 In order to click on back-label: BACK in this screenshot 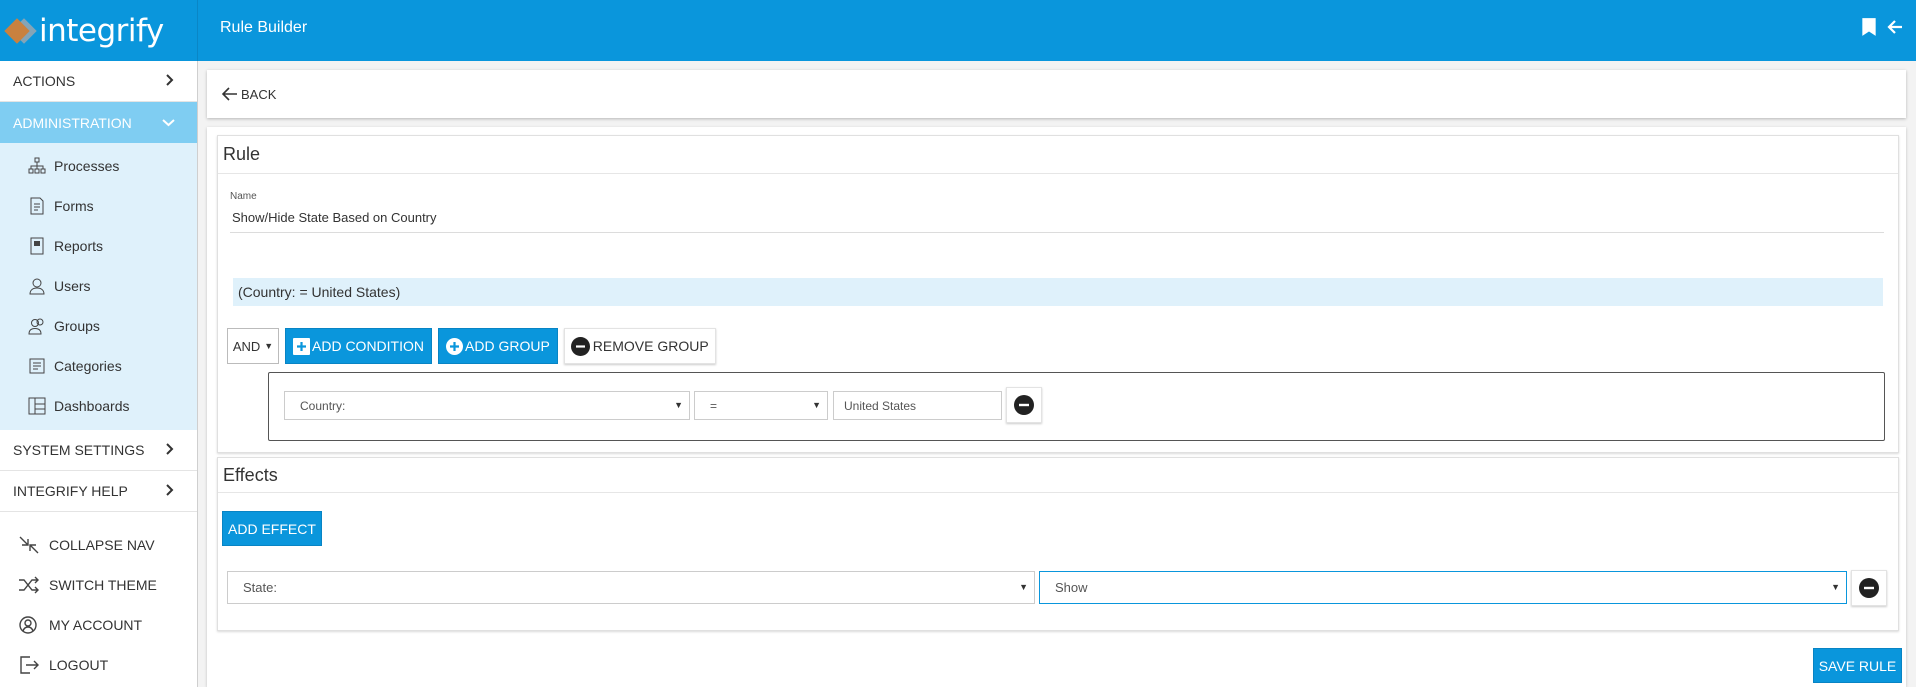, I will do `click(259, 94)`.